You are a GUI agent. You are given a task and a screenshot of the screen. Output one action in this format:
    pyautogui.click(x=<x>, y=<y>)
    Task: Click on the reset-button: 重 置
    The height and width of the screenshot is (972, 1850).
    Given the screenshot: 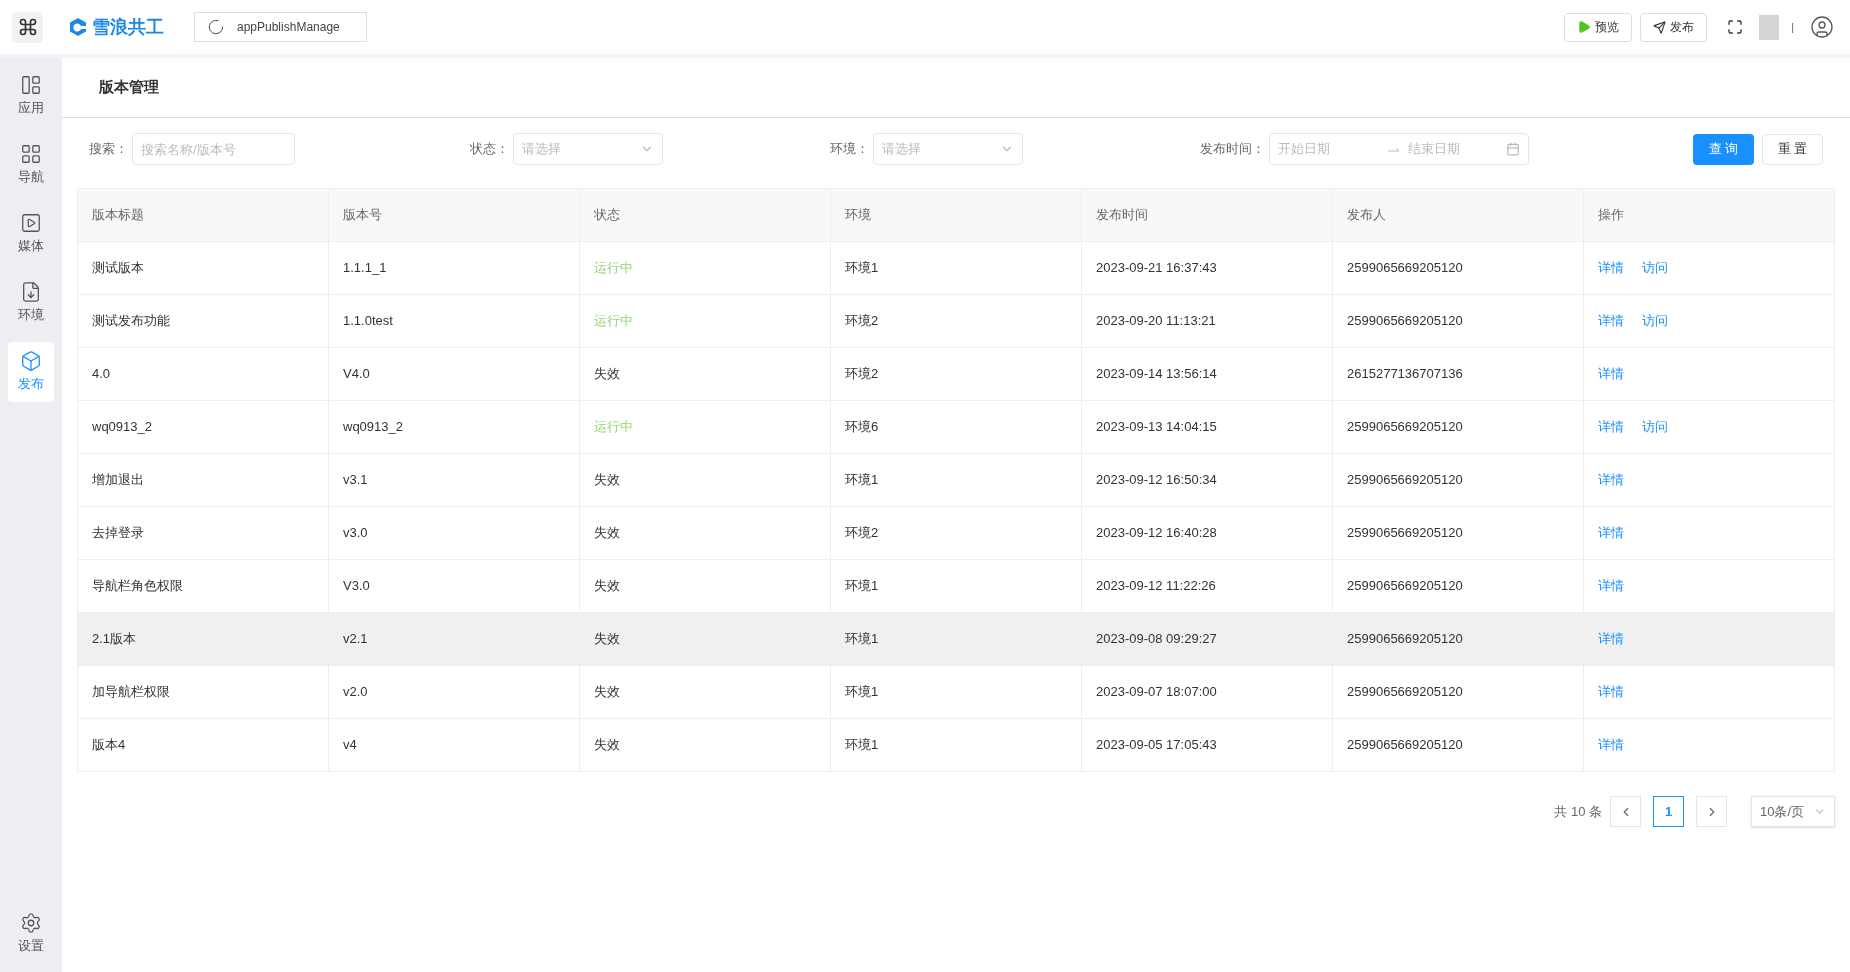 What is the action you would take?
    pyautogui.click(x=1792, y=149)
    